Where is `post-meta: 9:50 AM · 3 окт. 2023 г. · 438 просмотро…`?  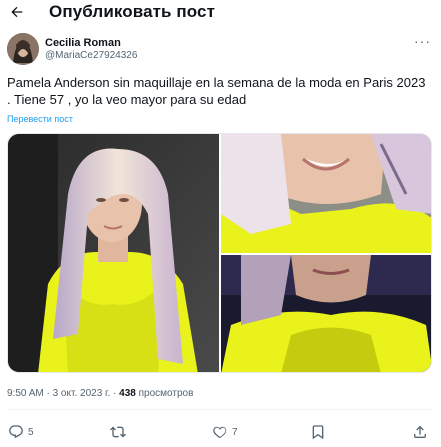
post-meta: 9:50 AM · 3 окт. 2023 г. · 438 просмотро… is located at coordinates (100, 393).